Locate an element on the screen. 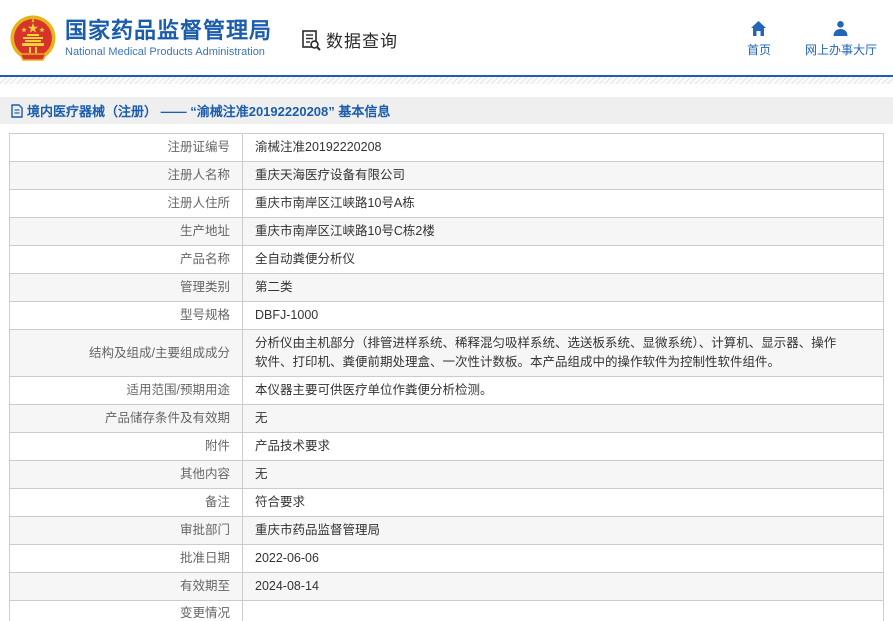  row-value: 符合要求 is located at coordinates (563, 502).